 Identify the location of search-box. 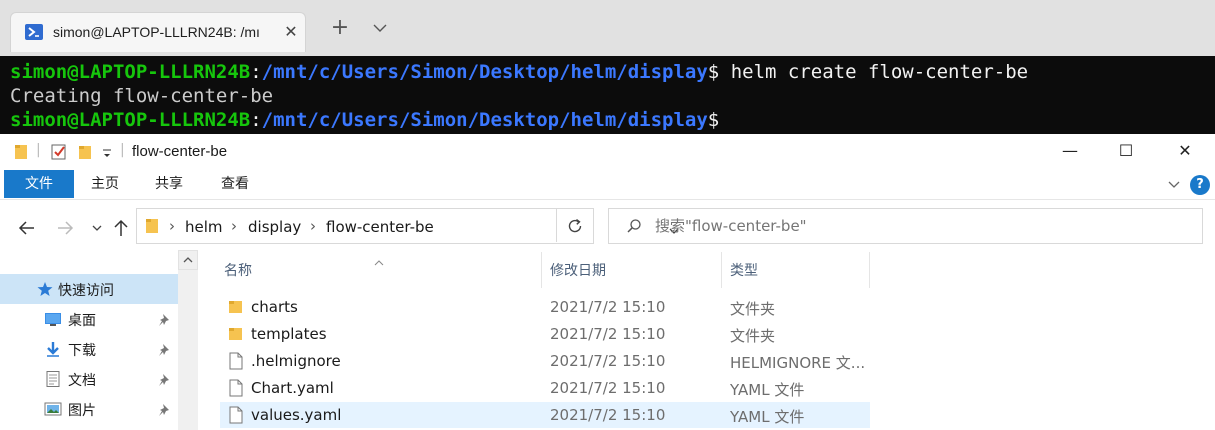
(905, 226).